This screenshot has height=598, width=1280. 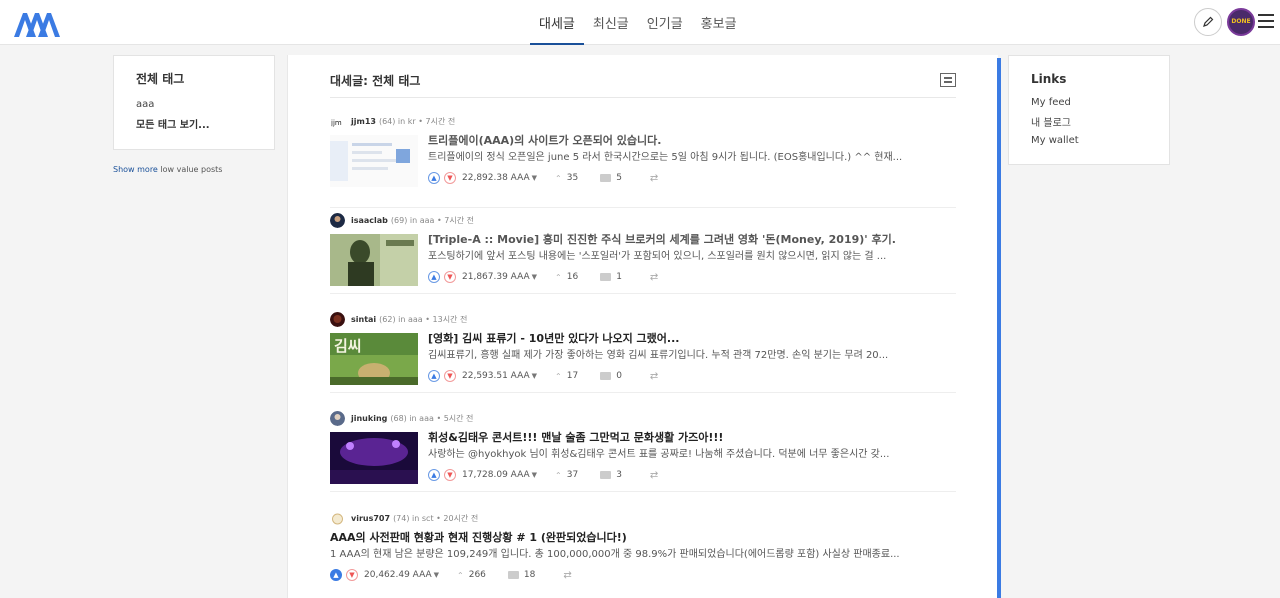 I want to click on tab-new: 최신글, so click(x=611, y=22).